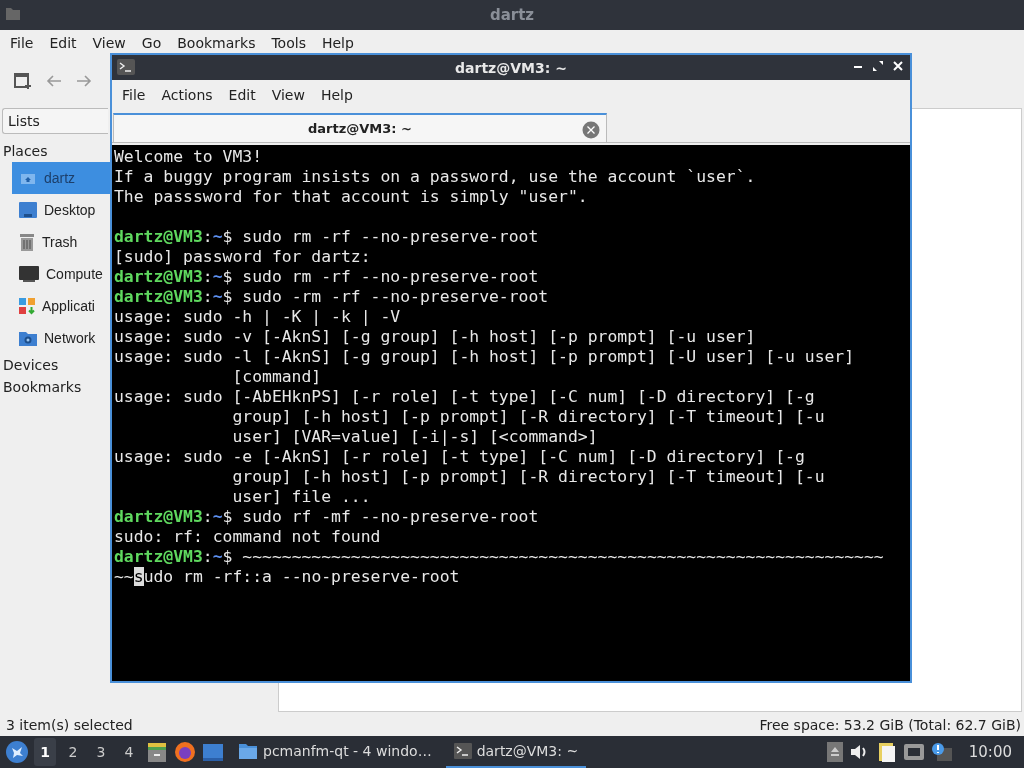 This screenshot has width=1024, height=768. I want to click on trash-icon, so click(27, 242).